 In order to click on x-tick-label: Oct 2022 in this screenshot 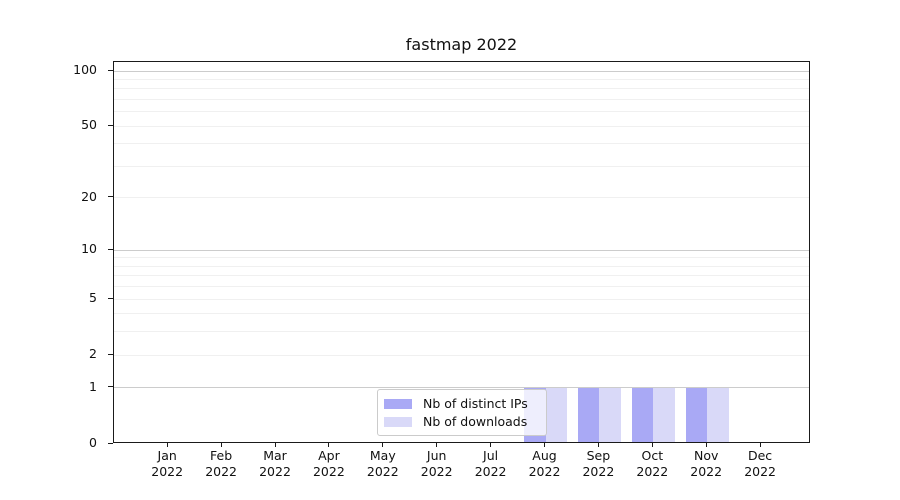, I will do `click(652, 463)`.